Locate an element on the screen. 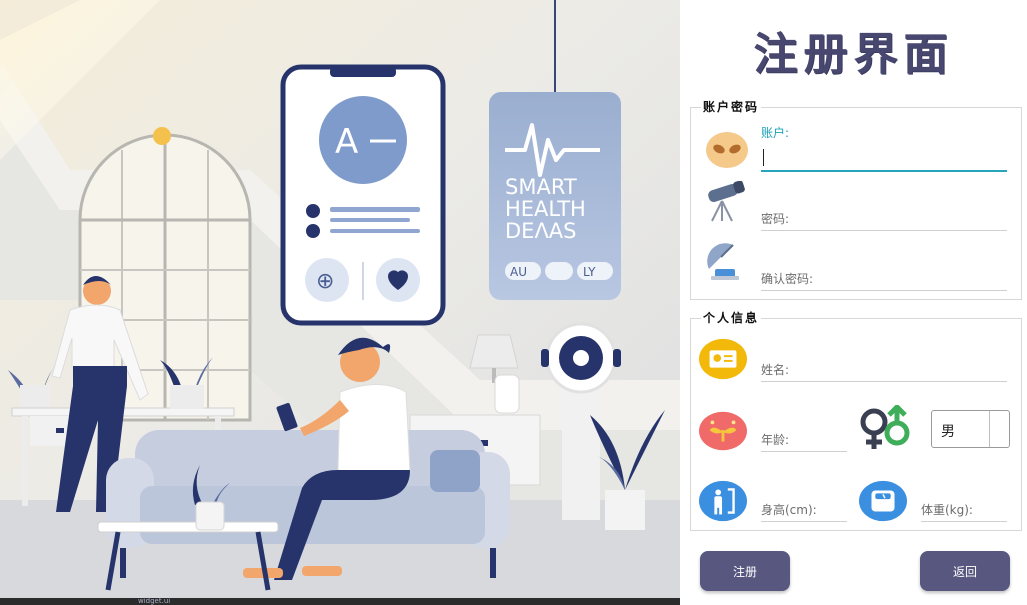 This screenshot has height=605, width=1027. group-title-personal: 个人信息 is located at coordinates (731, 317).